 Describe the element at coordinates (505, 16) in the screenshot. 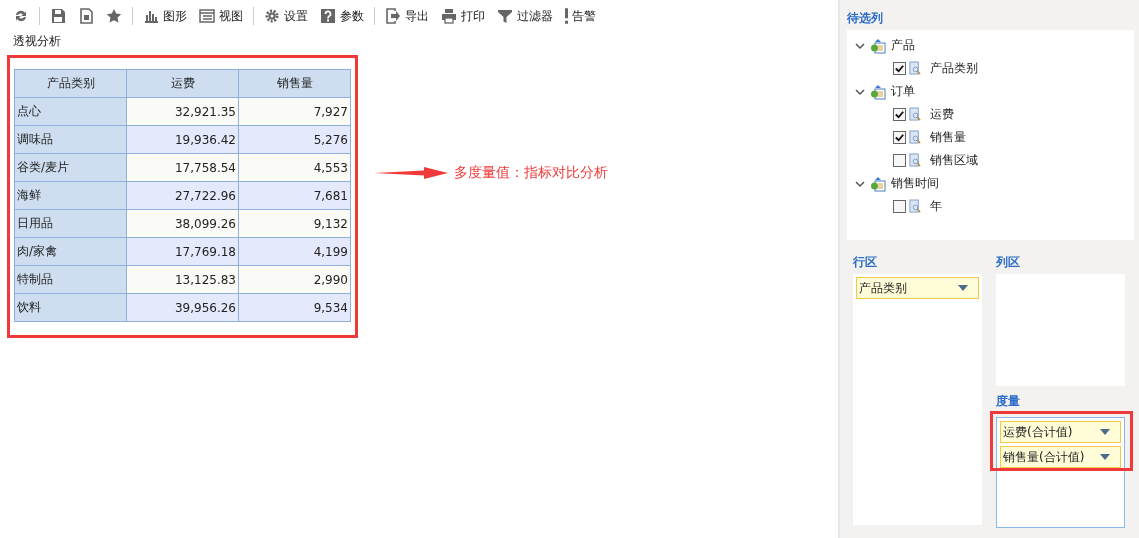

I see `filter-icon` at that location.